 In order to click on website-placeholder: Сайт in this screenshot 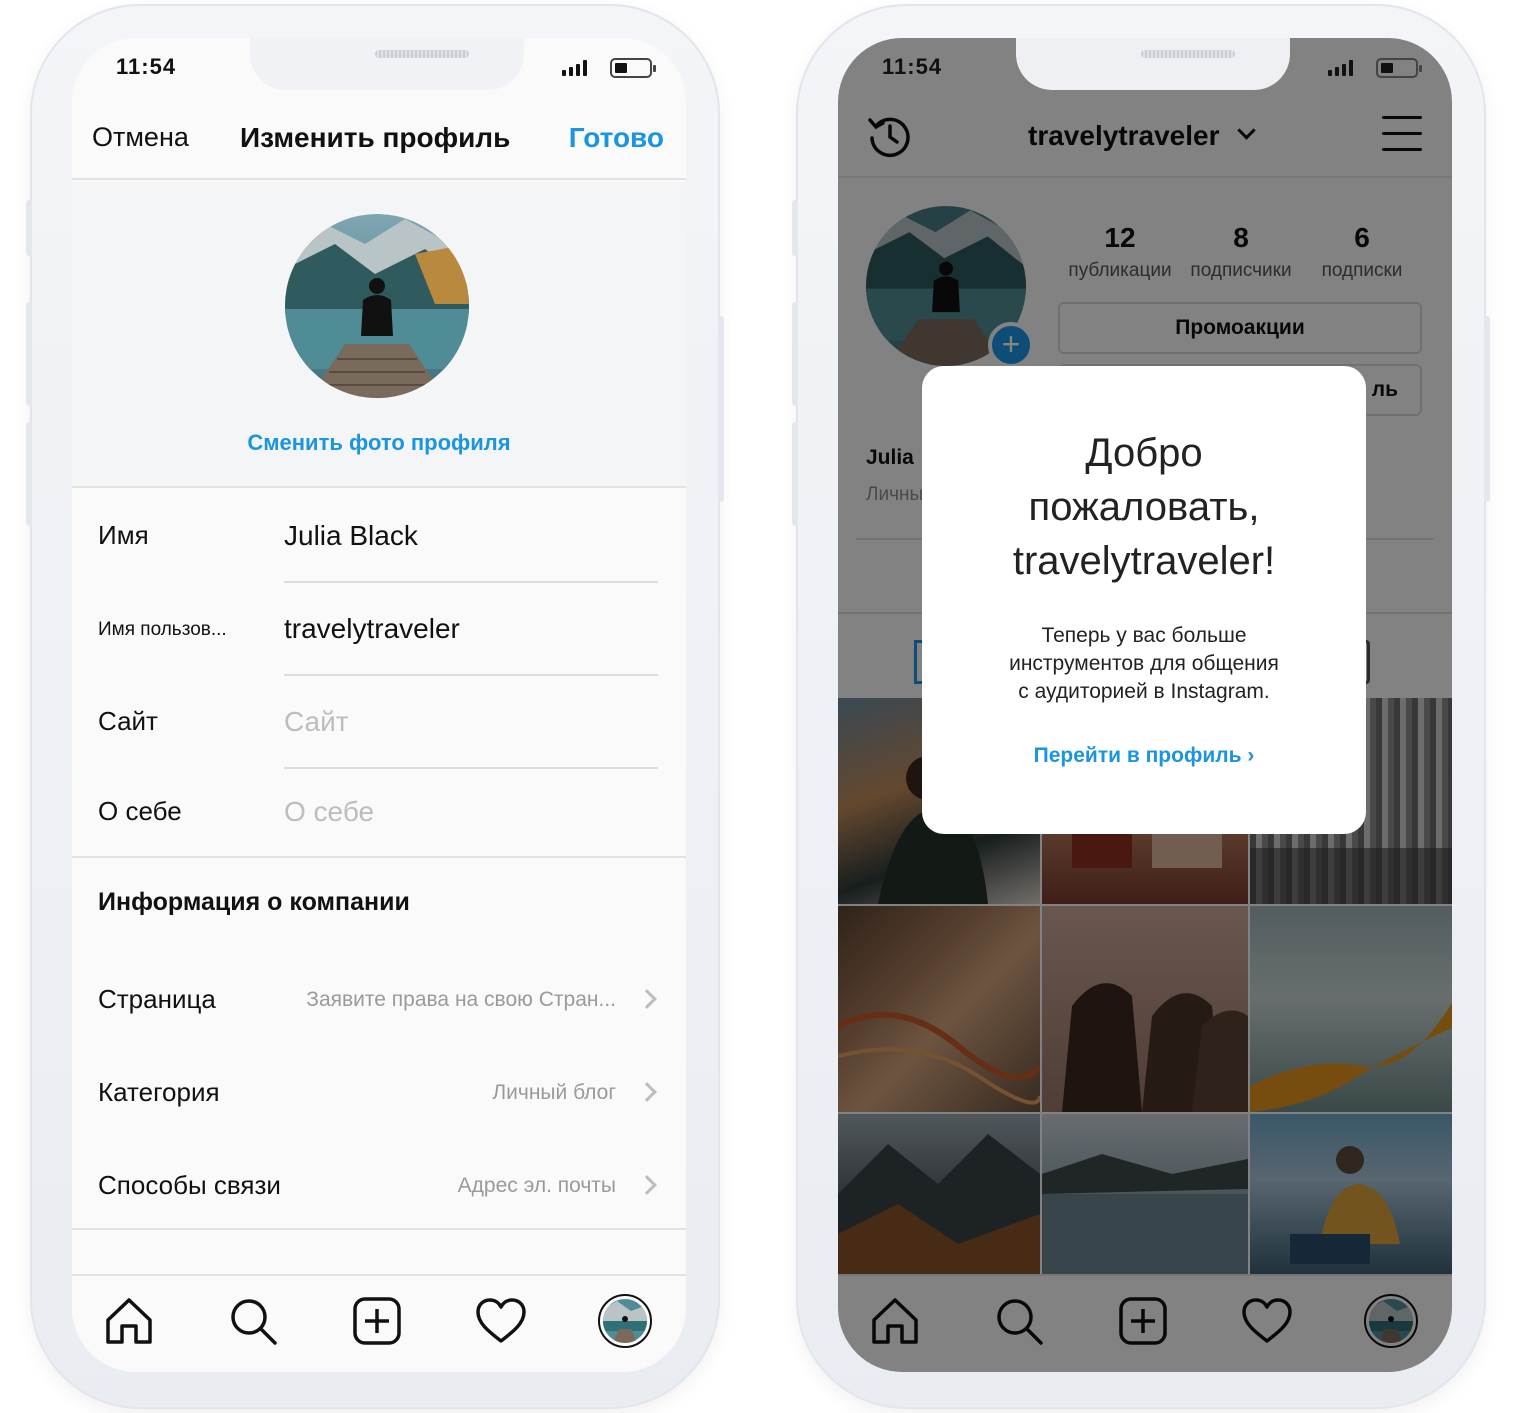, I will do `click(316, 722)`.